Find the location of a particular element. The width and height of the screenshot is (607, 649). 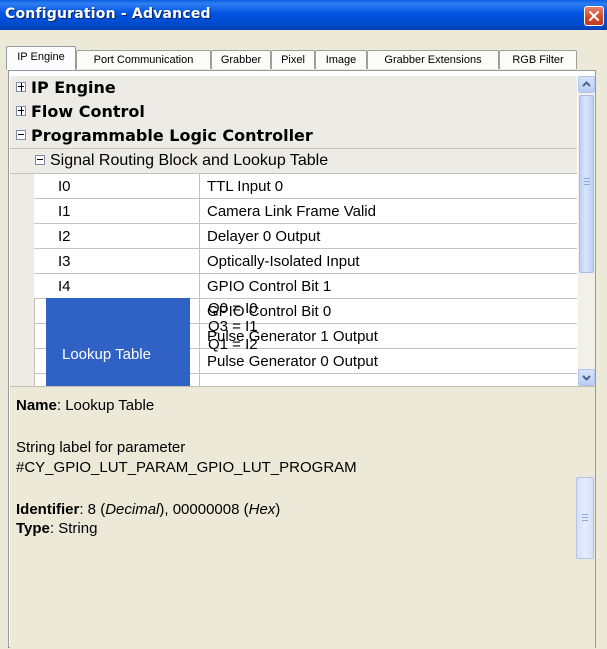

subcategory-label: Signal Routing Block and Lookup Table is located at coordinates (189, 160).